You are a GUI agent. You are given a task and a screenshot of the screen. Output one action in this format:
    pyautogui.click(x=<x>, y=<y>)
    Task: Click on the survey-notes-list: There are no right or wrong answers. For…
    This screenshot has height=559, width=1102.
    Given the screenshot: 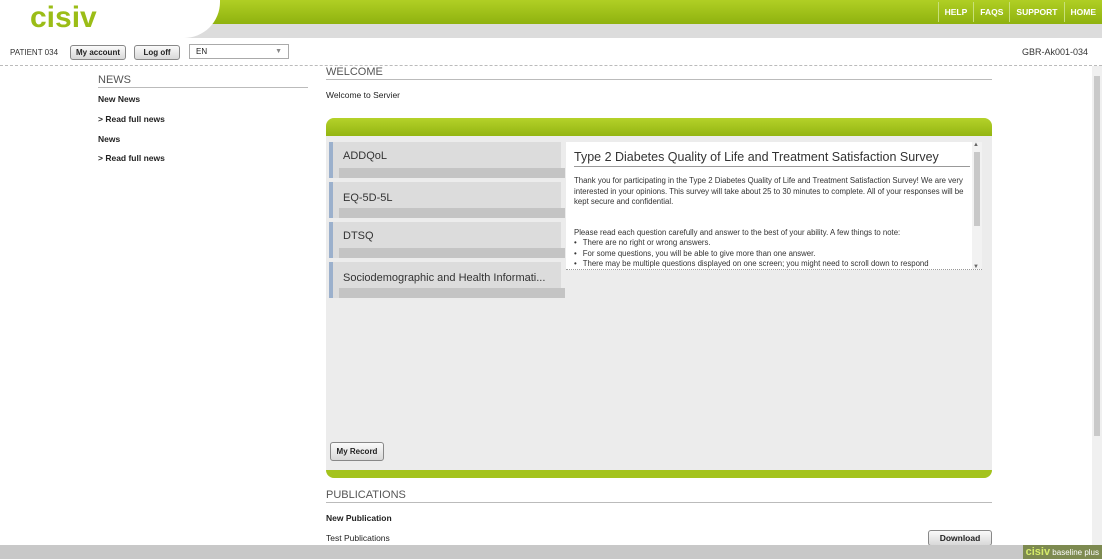 What is the action you would take?
    pyautogui.click(x=772, y=253)
    